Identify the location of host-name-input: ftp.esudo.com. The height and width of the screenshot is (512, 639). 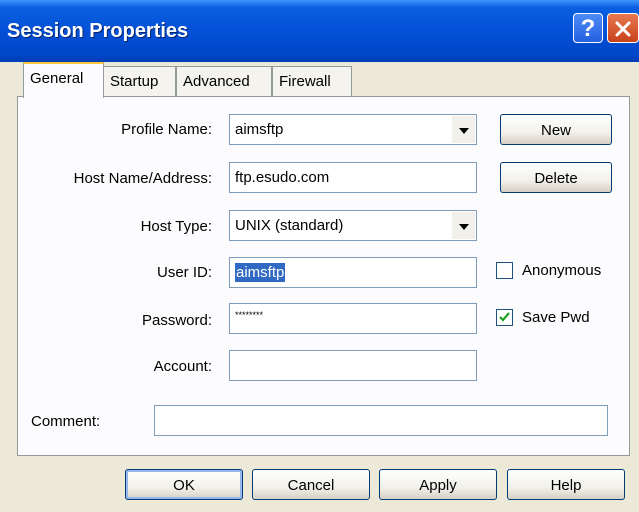
(353, 177).